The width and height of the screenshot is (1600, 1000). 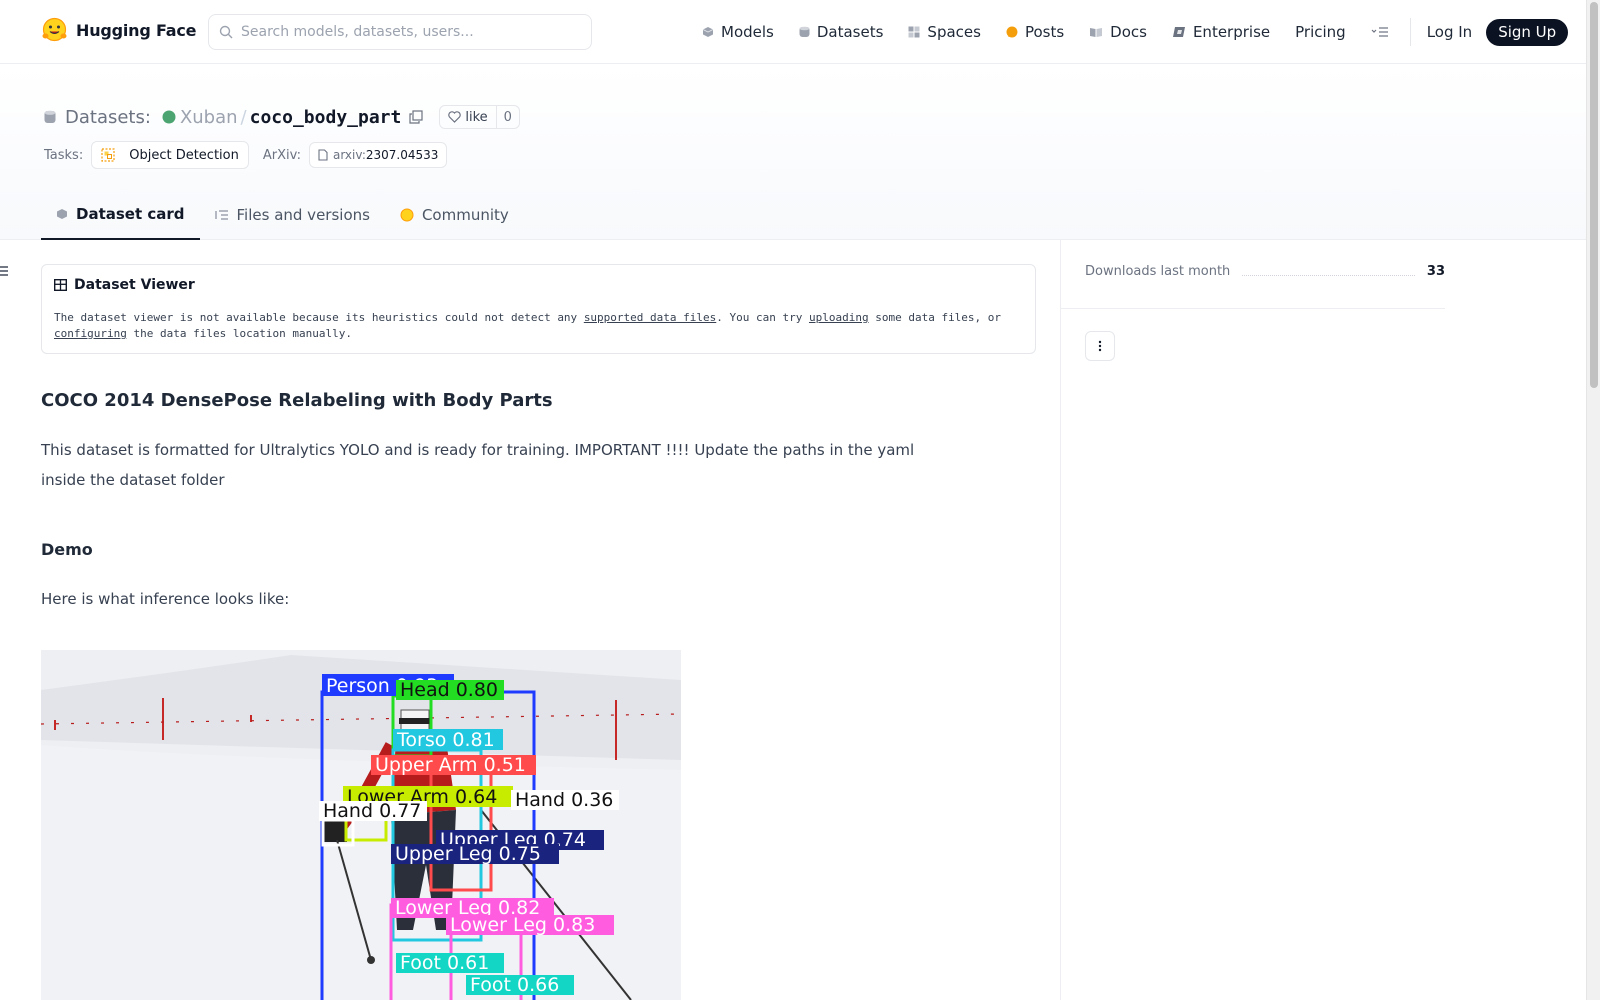 What do you see at coordinates (243, 117) in the screenshot?
I see `repo-slash: /` at bounding box center [243, 117].